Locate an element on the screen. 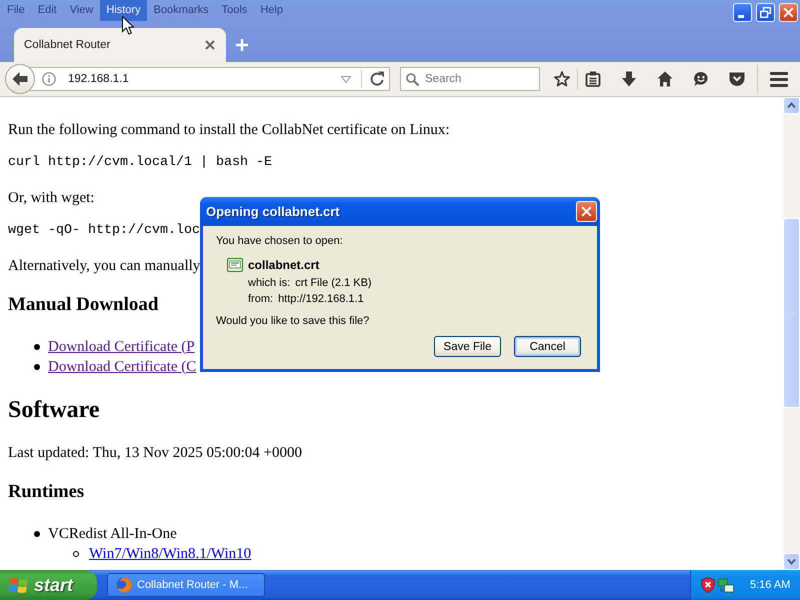 The image size is (800, 600). code-line: wget -qO- http://cvm.loc is located at coordinates (104, 231).